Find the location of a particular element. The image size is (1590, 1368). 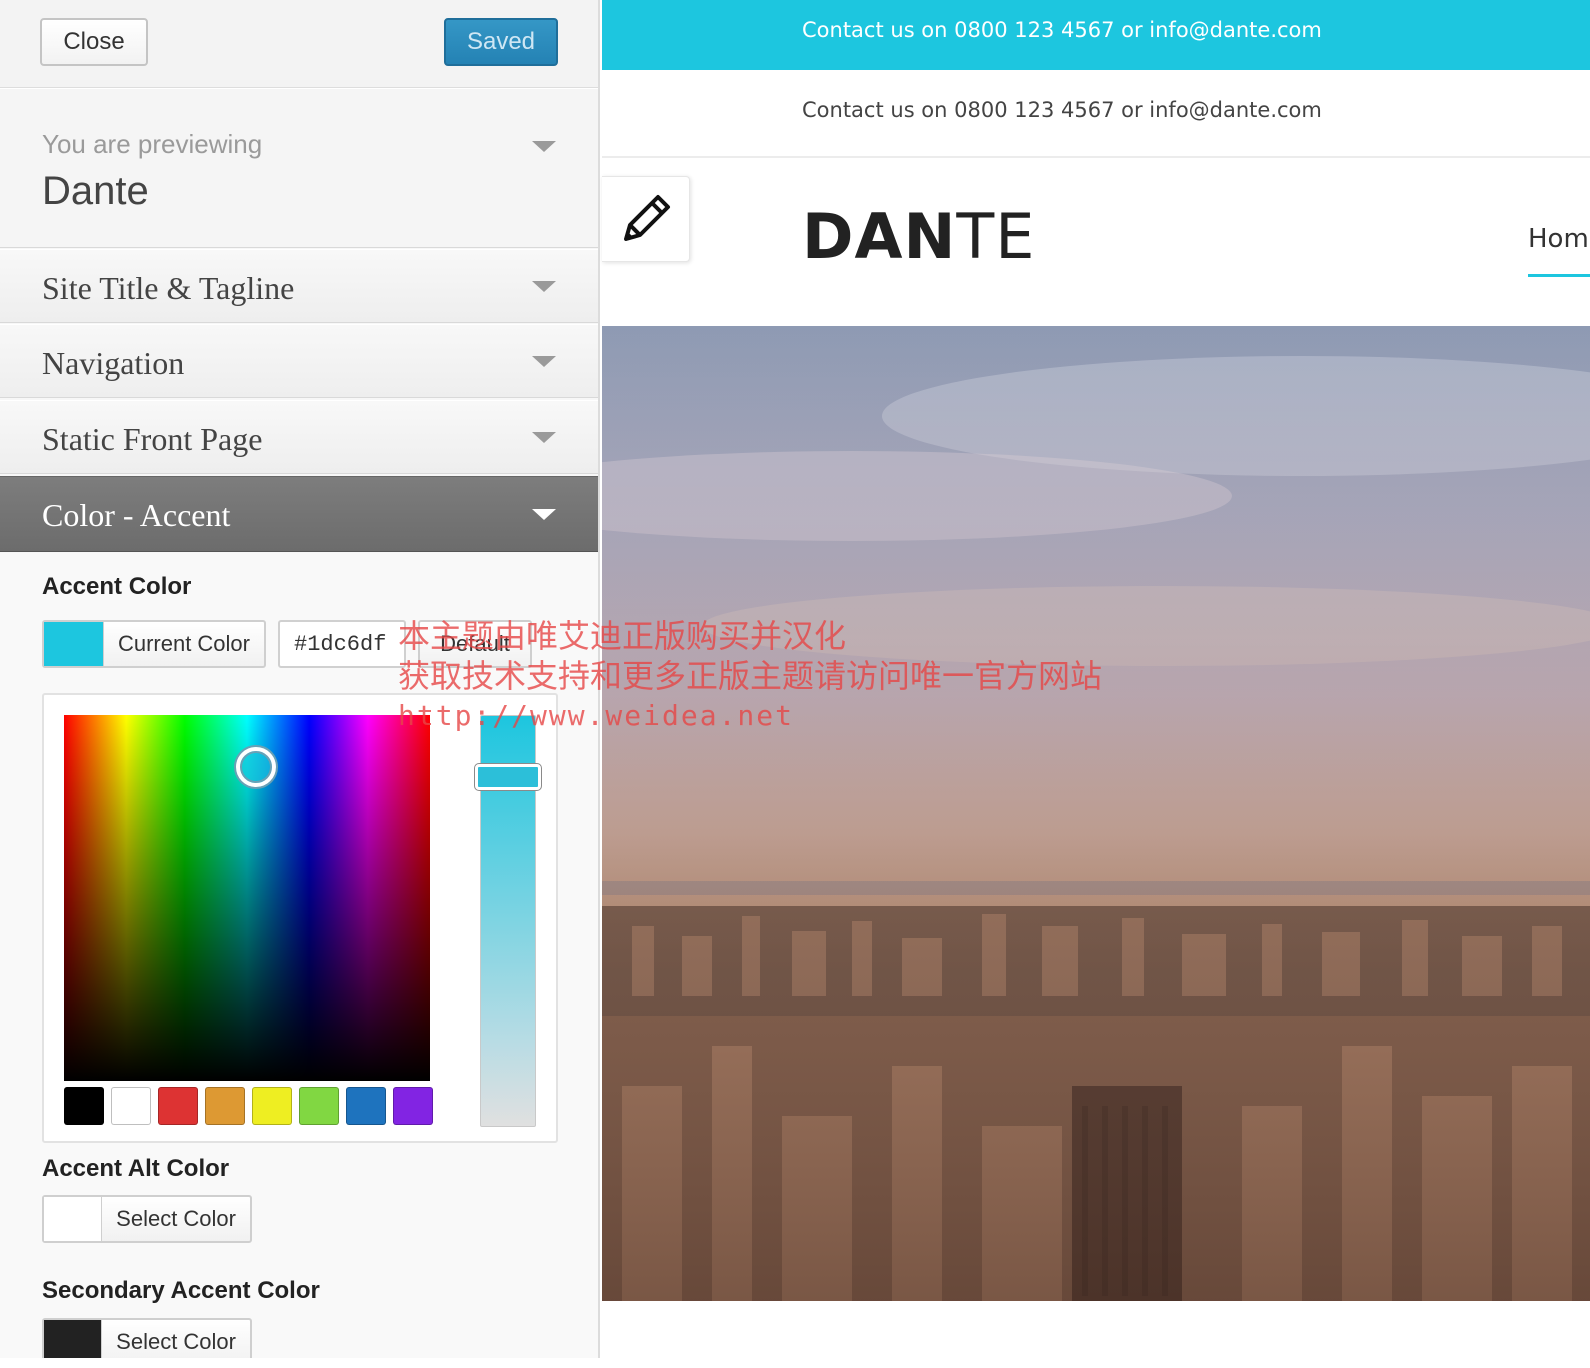

accent-alt-color-button-label: Select Color is located at coordinates (176, 1218).